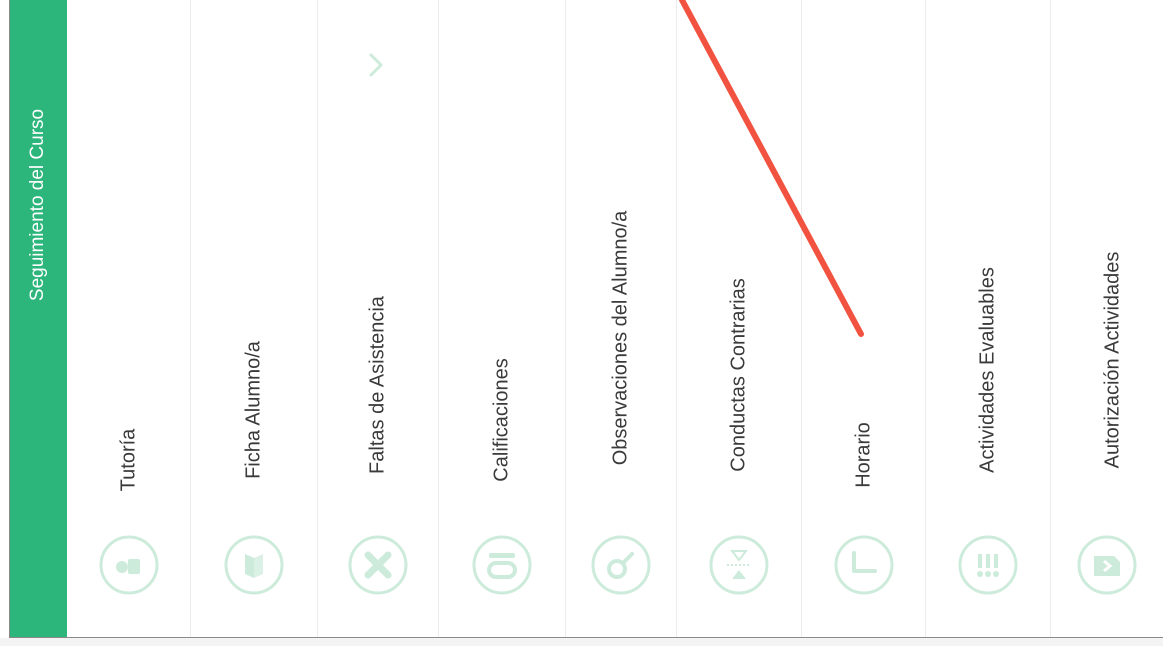 The height and width of the screenshot is (646, 1163). I want to click on menu-item-label: Tutoría, so click(128, 460).